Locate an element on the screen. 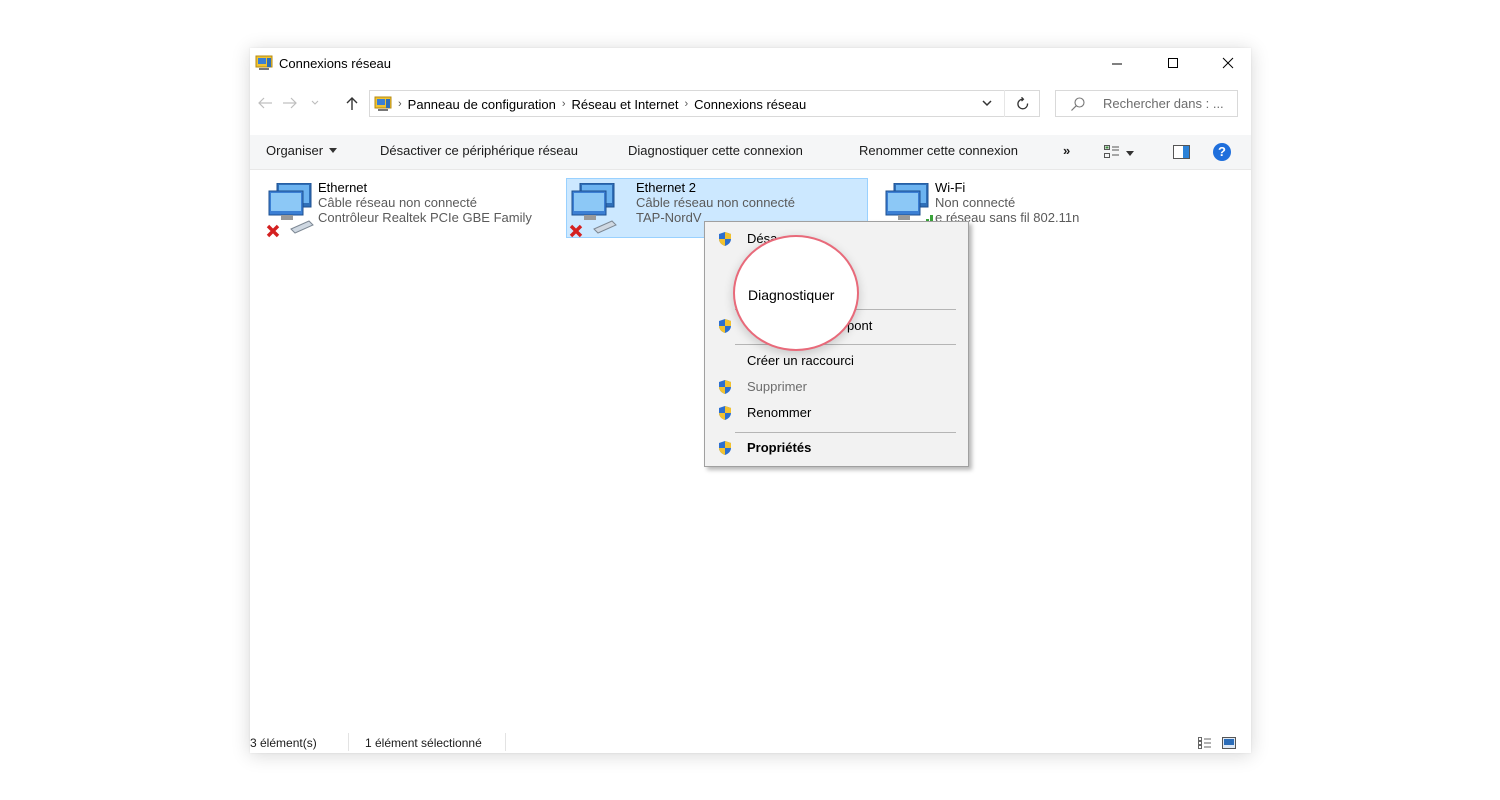 This screenshot has height=800, width=1500. close-icon is located at coordinates (1228, 63).